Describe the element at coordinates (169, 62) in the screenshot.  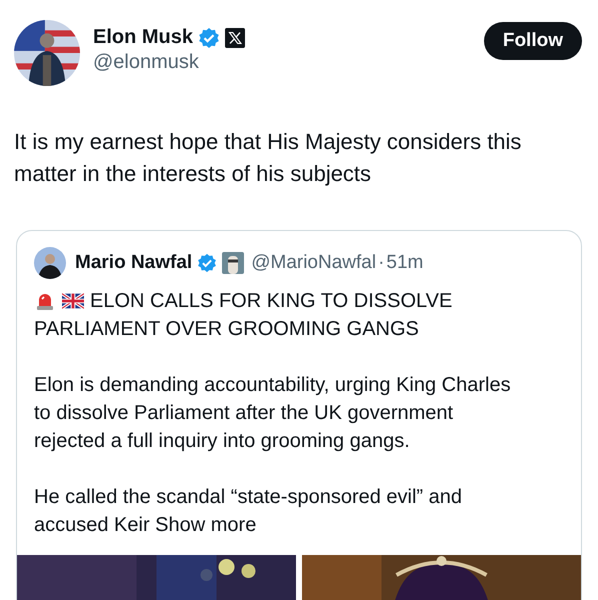
I see `author-handle: @elonmusk` at that location.